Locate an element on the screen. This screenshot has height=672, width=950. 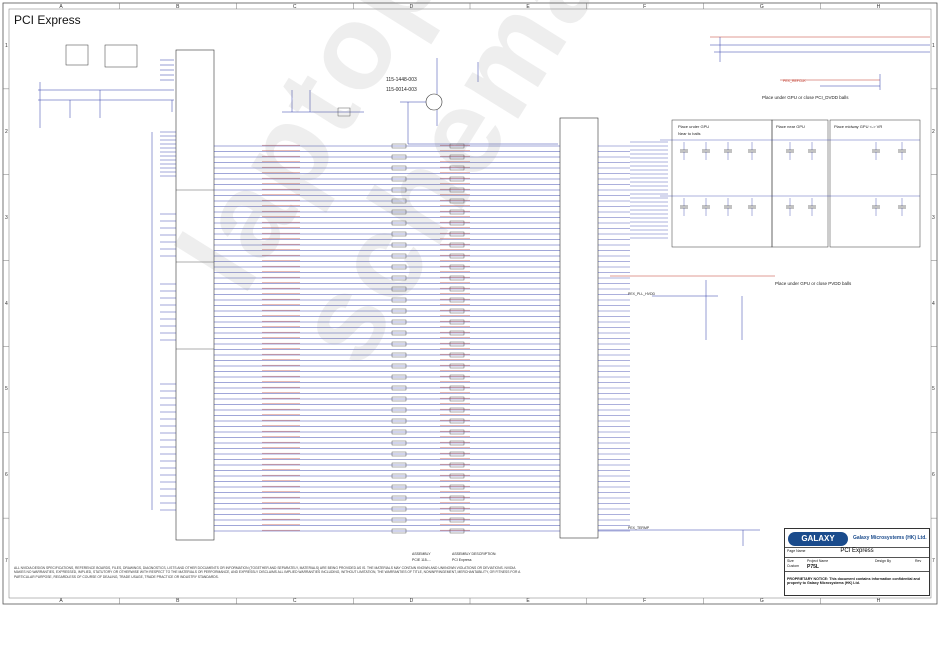
bga-body is located at coordinates (195, 295).